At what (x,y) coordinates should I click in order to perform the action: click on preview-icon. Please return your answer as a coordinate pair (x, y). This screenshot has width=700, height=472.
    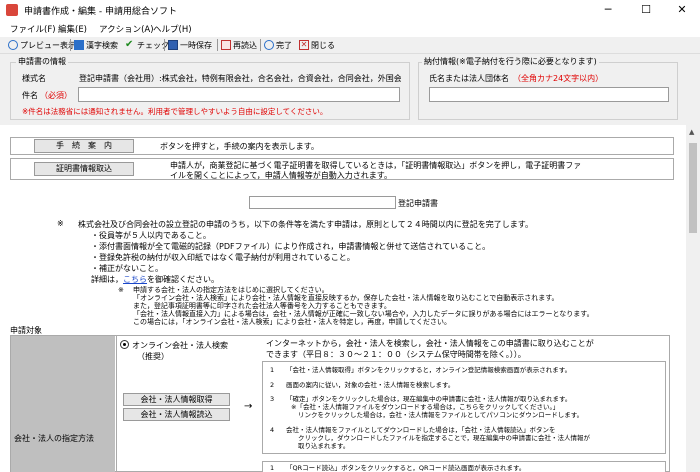
    Looking at the image, I should click on (13, 45).